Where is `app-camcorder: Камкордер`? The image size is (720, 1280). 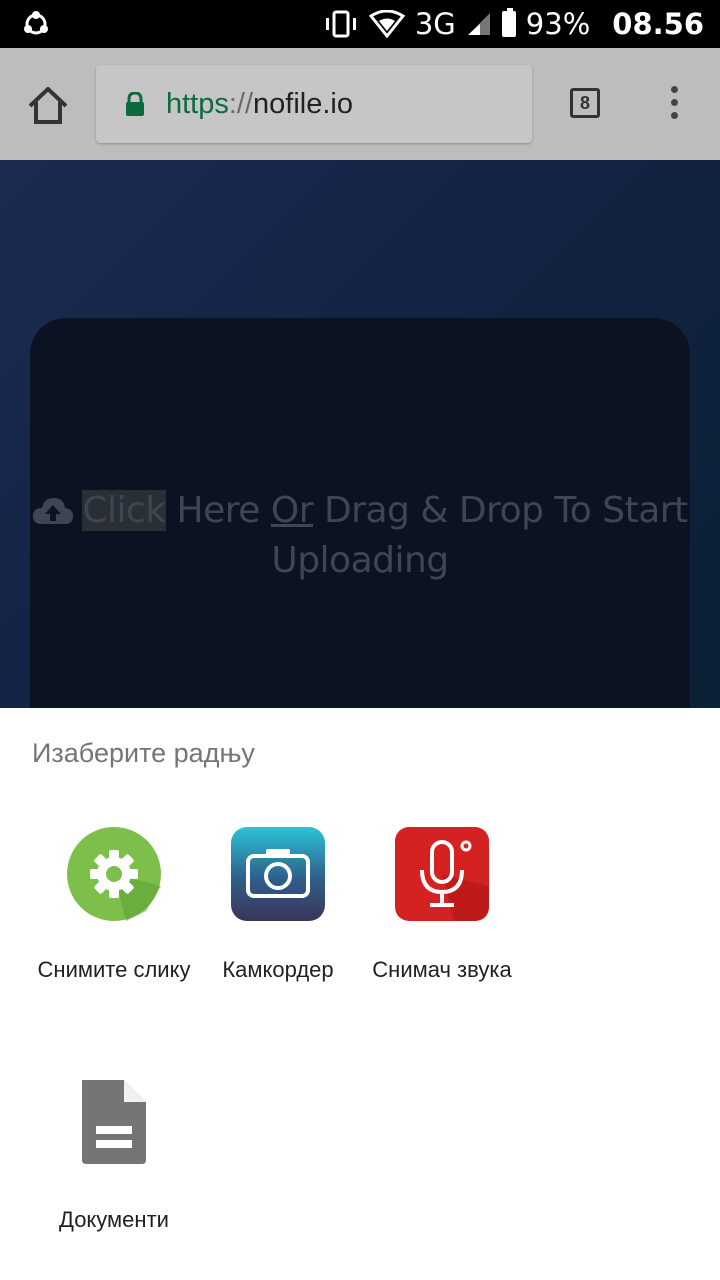 app-camcorder: Камкордер is located at coordinates (278, 905).